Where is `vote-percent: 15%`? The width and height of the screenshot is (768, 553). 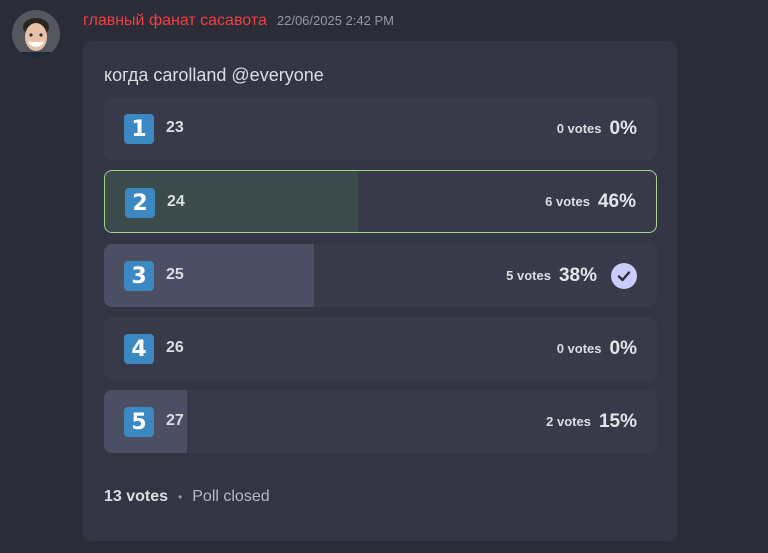
vote-percent: 15% is located at coordinates (617, 421).